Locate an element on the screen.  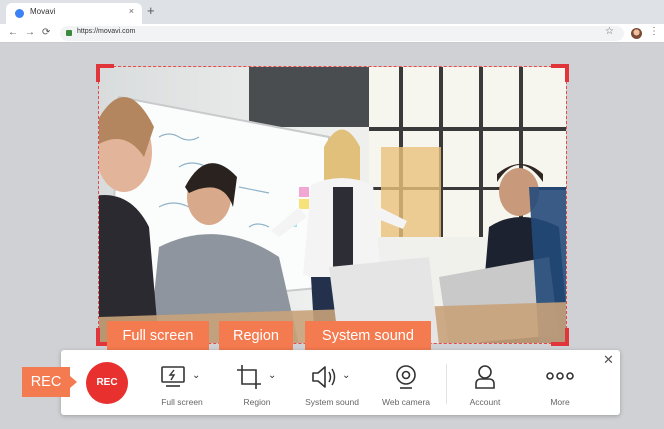
account-icon is located at coordinates (485, 377).